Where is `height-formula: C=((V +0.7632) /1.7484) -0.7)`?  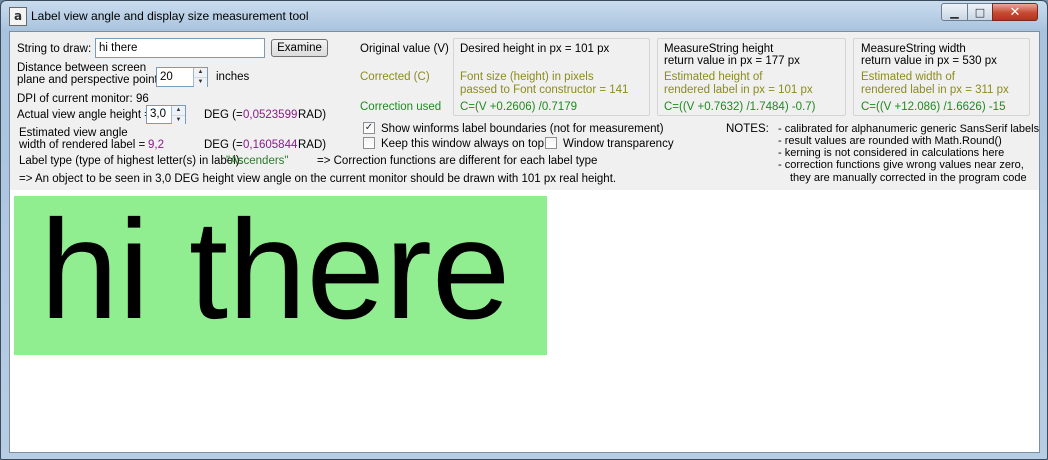 height-formula: C=((V +0.7632) /1.7484) -0.7) is located at coordinates (740, 107).